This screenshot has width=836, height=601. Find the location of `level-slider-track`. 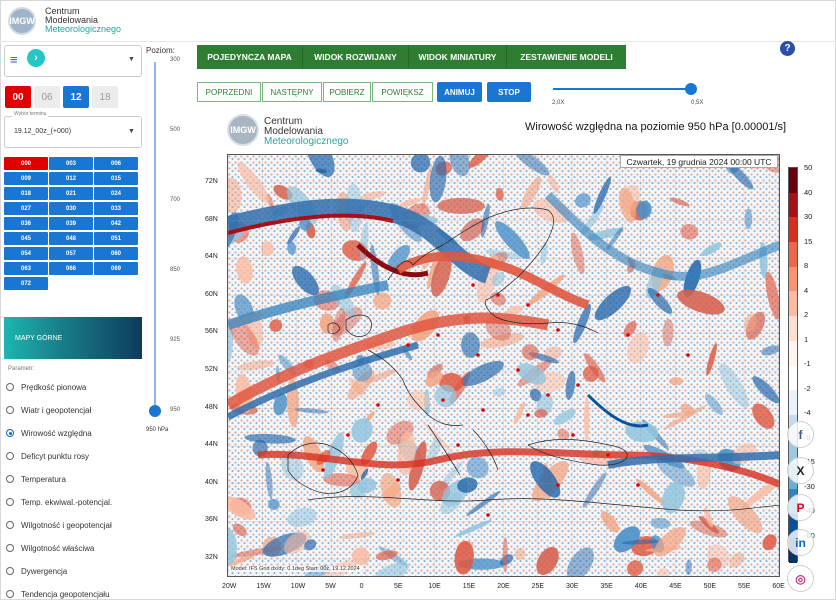

level-slider-track is located at coordinates (155, 237).